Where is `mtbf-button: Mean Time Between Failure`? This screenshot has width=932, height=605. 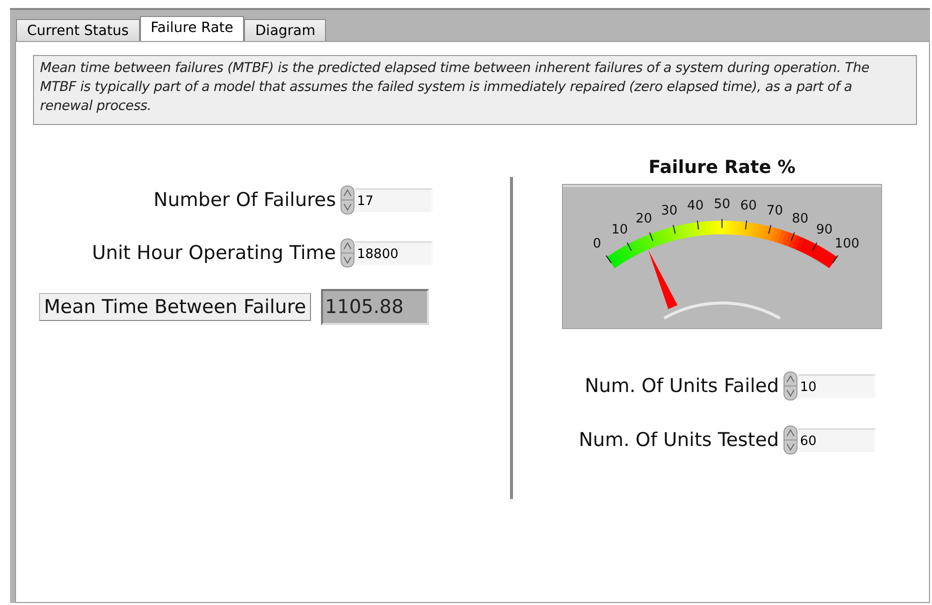
mtbf-button: Mean Time Between Failure is located at coordinates (175, 307).